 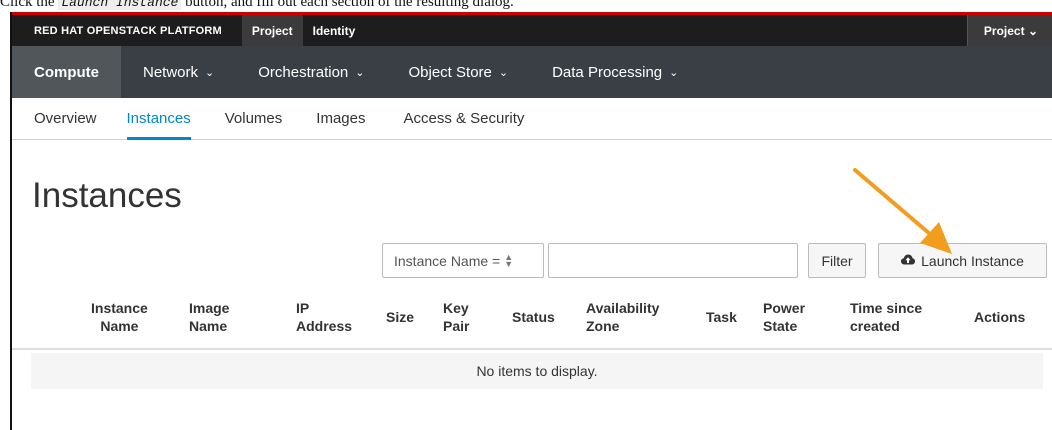 I want to click on caption-text-before: Click the, so click(x=27, y=5).